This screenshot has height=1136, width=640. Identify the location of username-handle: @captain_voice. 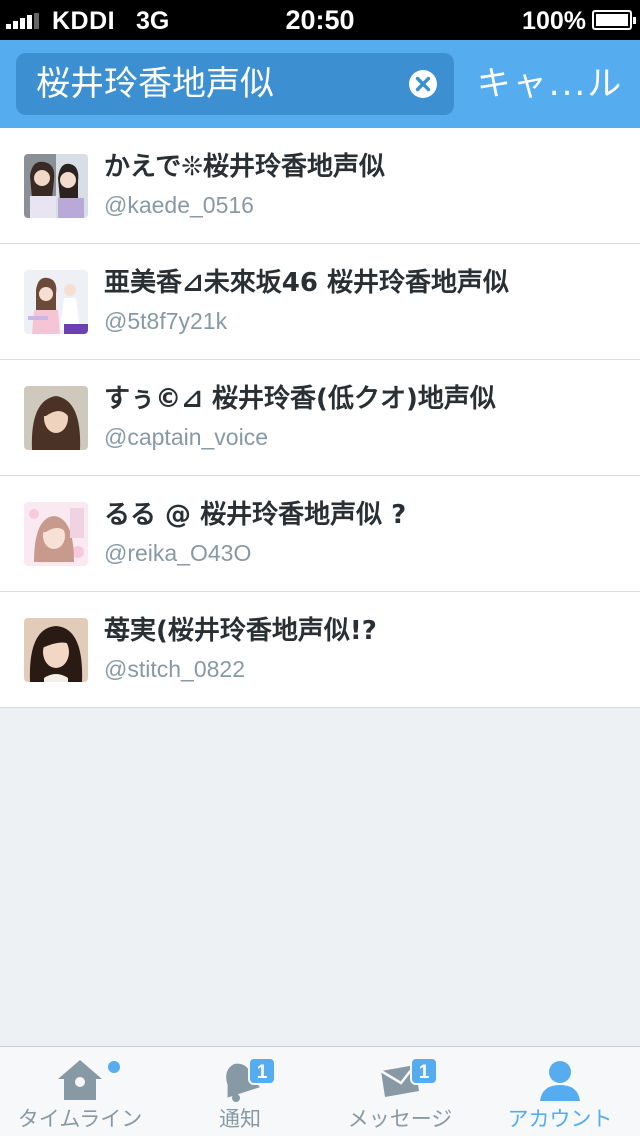
(186, 437).